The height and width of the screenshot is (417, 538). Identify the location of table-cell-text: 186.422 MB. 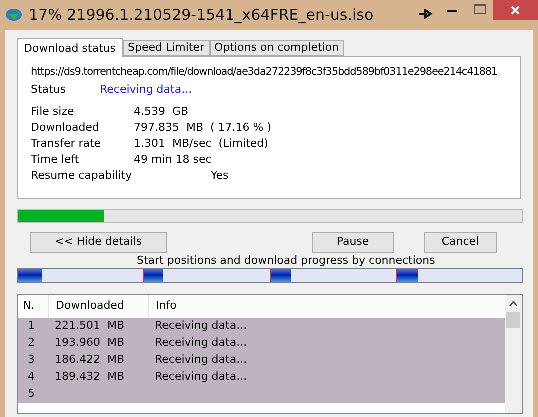
(90, 360).